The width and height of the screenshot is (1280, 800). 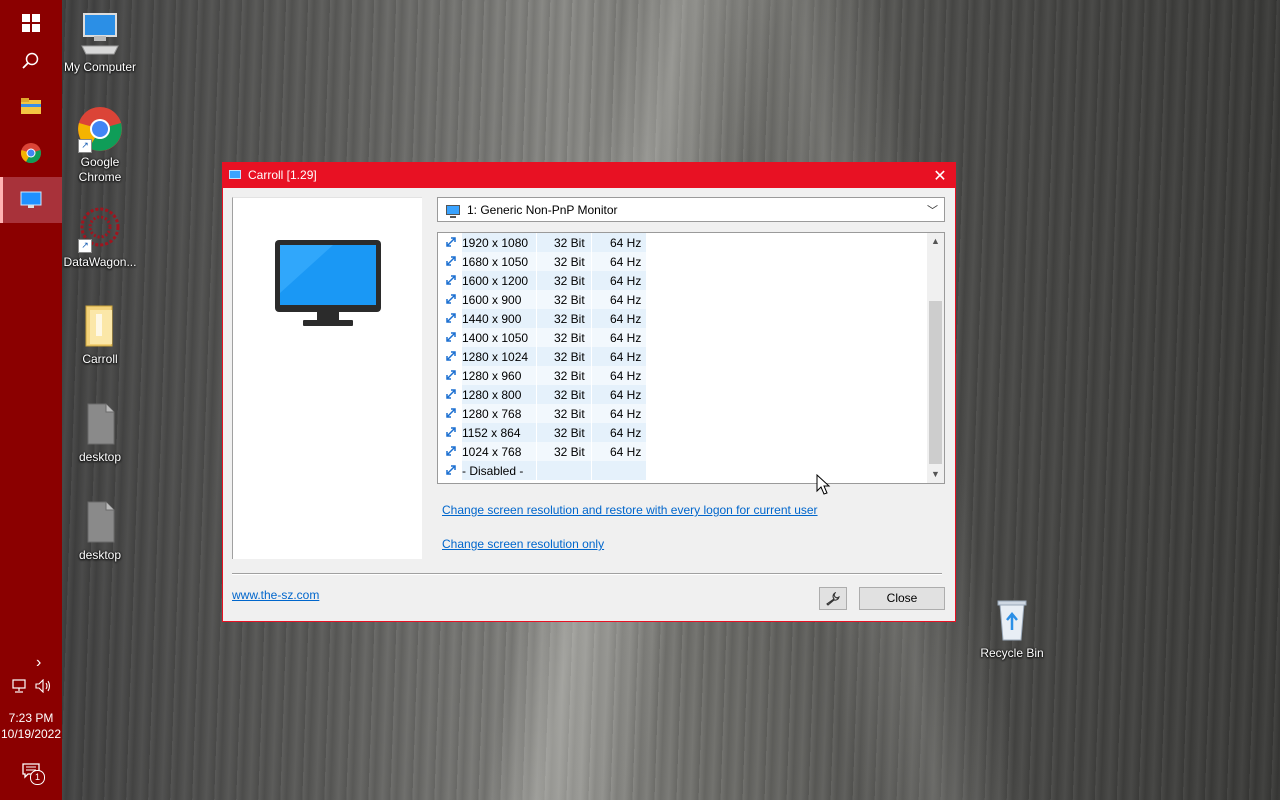 I want to click on taskbar-carroll, so click(x=31, y=200).